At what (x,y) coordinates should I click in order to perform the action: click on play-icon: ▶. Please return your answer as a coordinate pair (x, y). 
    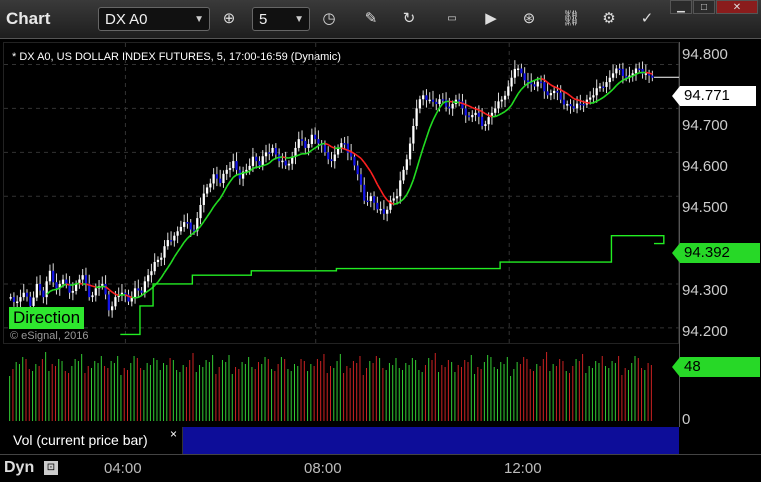
    Looking at the image, I should click on (491, 19).